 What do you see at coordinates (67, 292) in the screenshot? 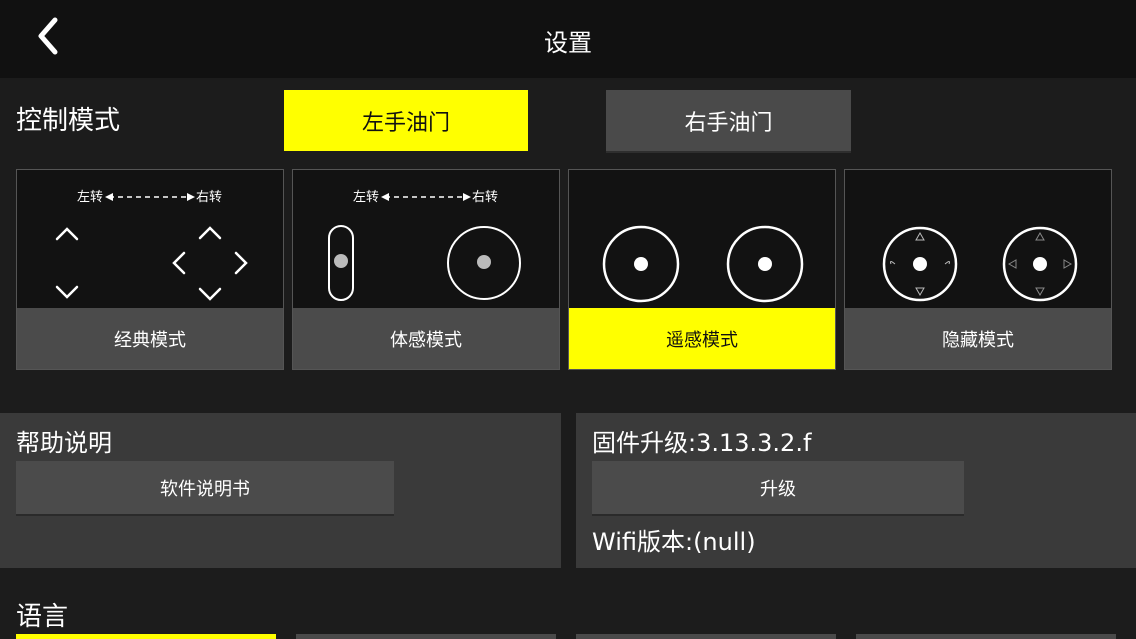
I see `down-arrow-icon` at bounding box center [67, 292].